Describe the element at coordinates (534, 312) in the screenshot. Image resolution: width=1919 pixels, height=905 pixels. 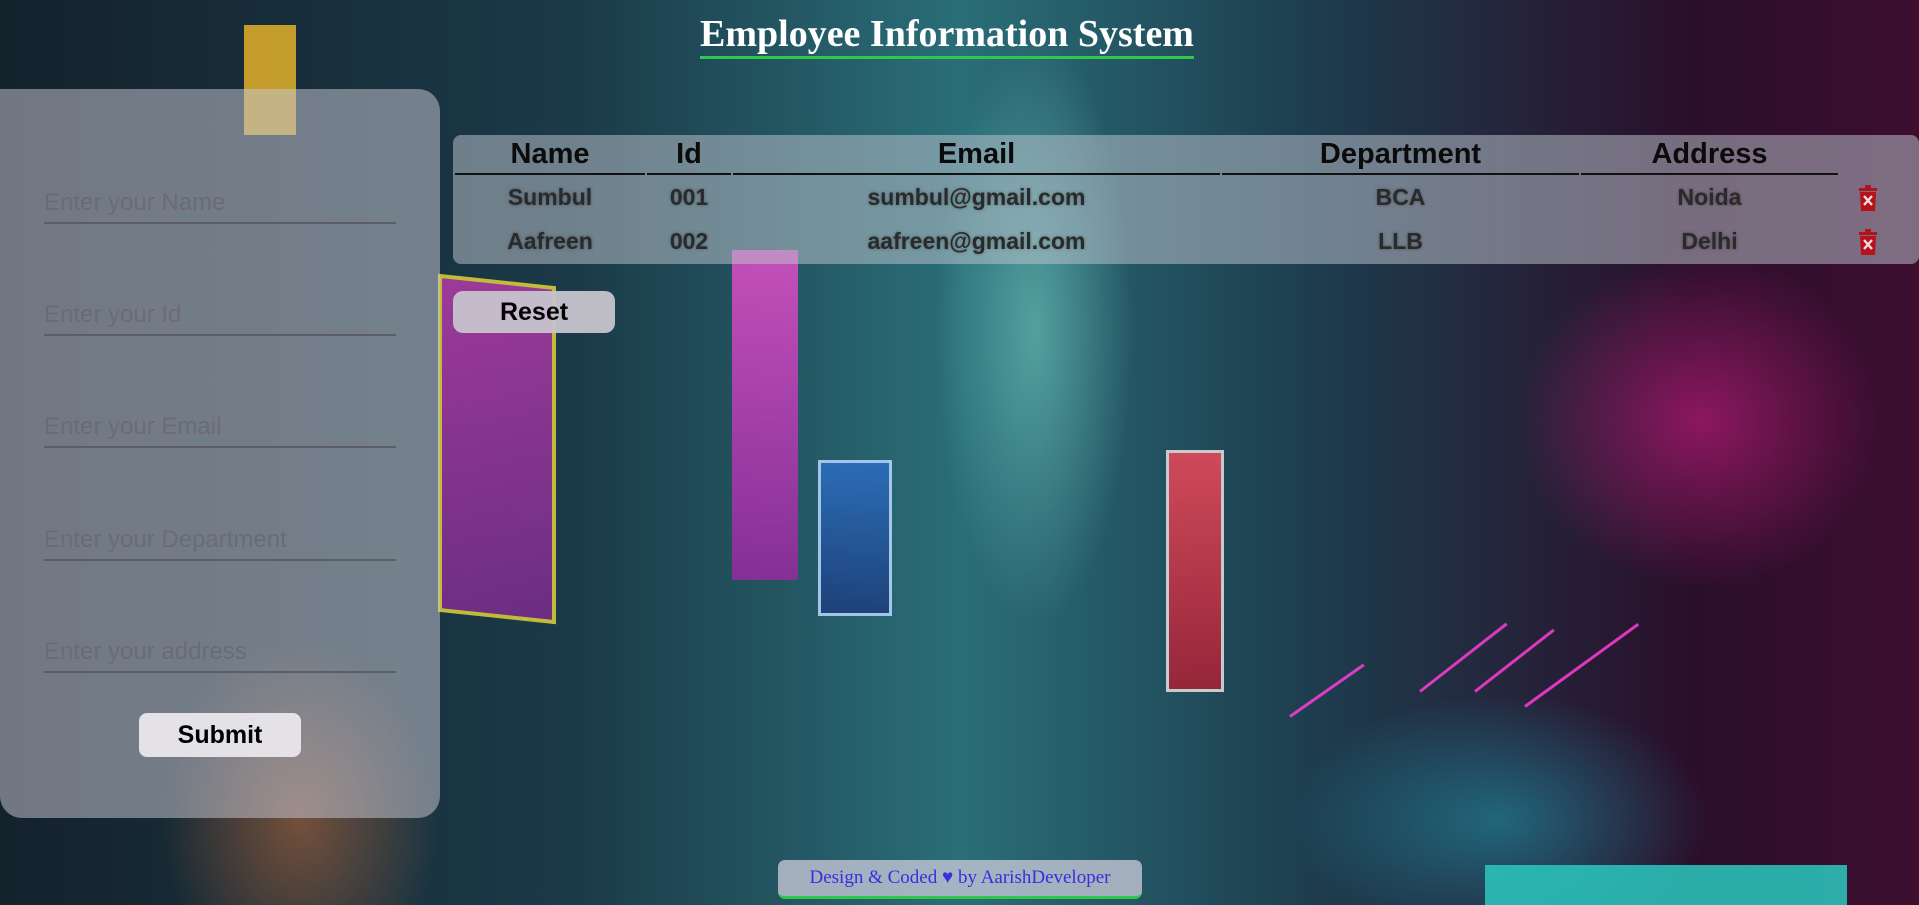
I see `reset-button: Reset` at that location.